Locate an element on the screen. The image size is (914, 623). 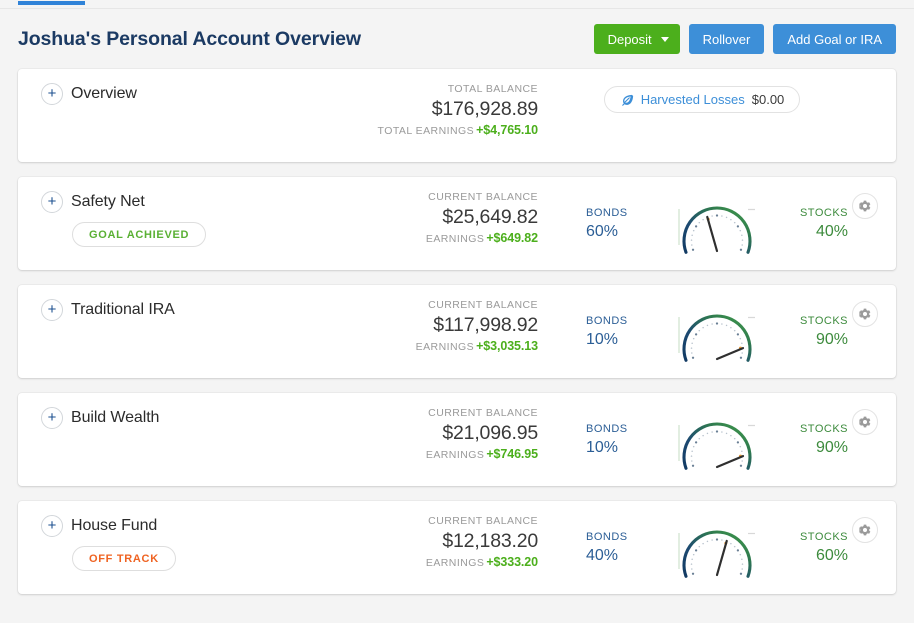
deposit-button: Deposit is located at coordinates (636, 39).